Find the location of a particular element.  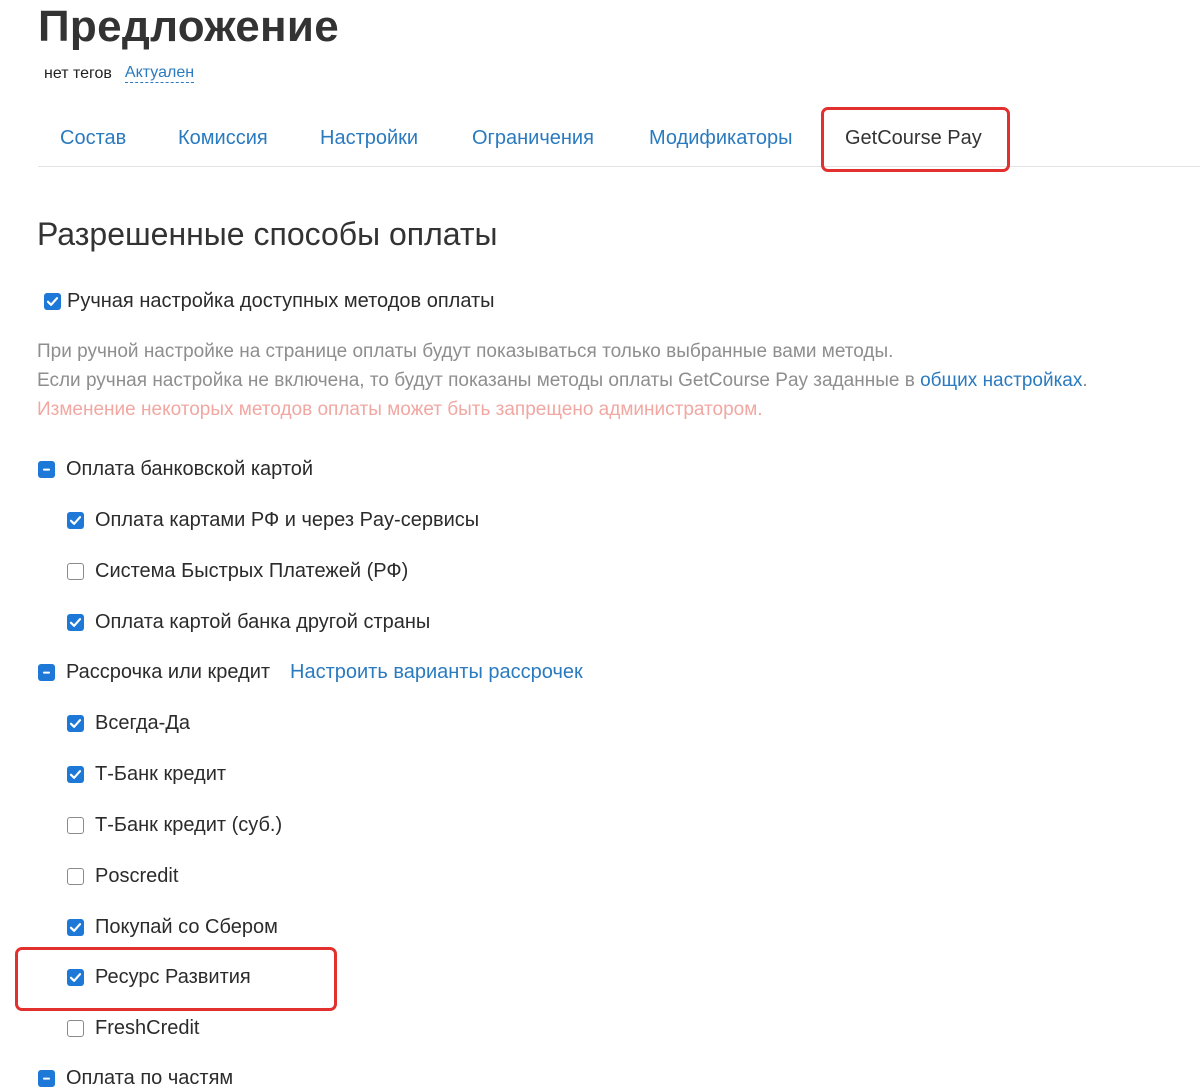

tab-highlight-frame is located at coordinates (915, 139).